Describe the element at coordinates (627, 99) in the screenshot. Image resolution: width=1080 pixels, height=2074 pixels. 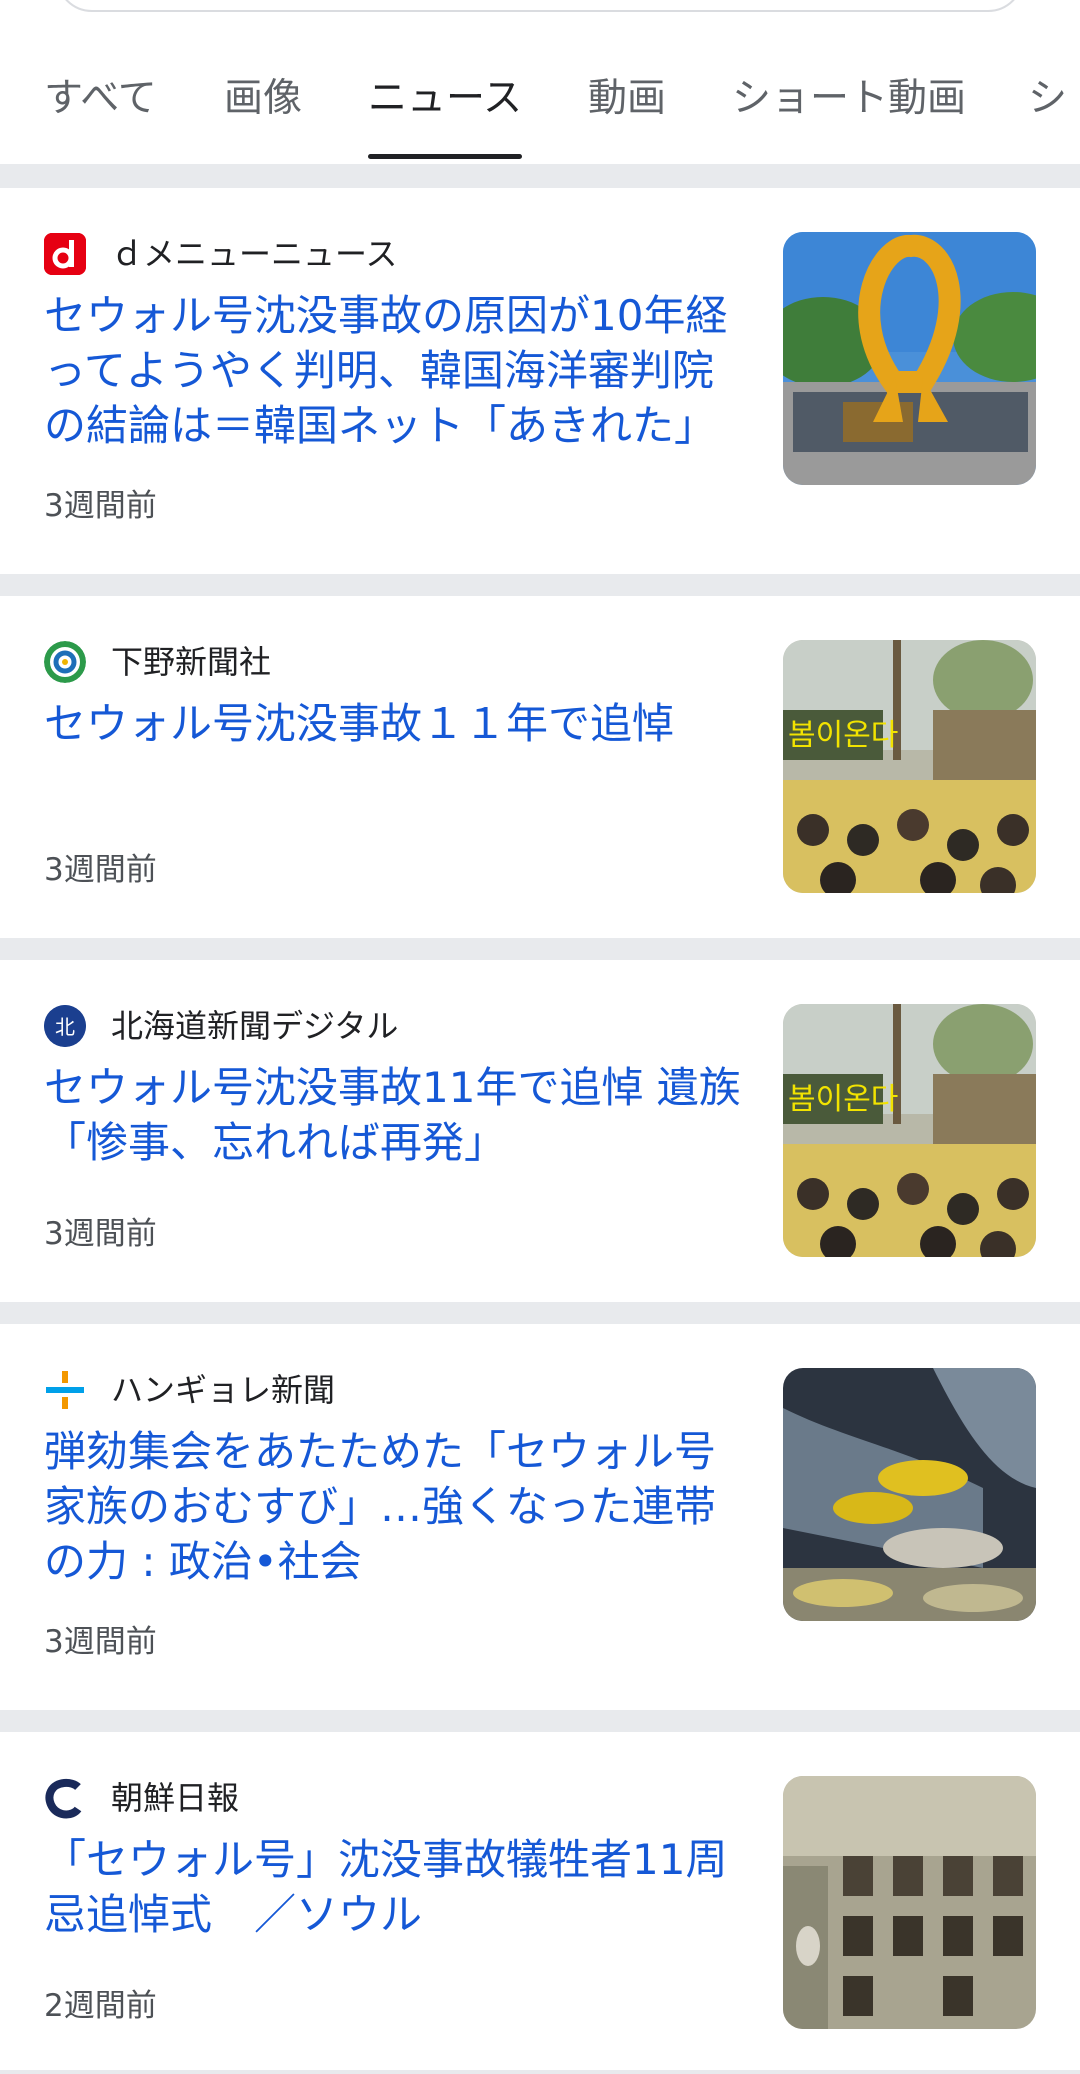
I see `tab-videos: 動画` at that location.